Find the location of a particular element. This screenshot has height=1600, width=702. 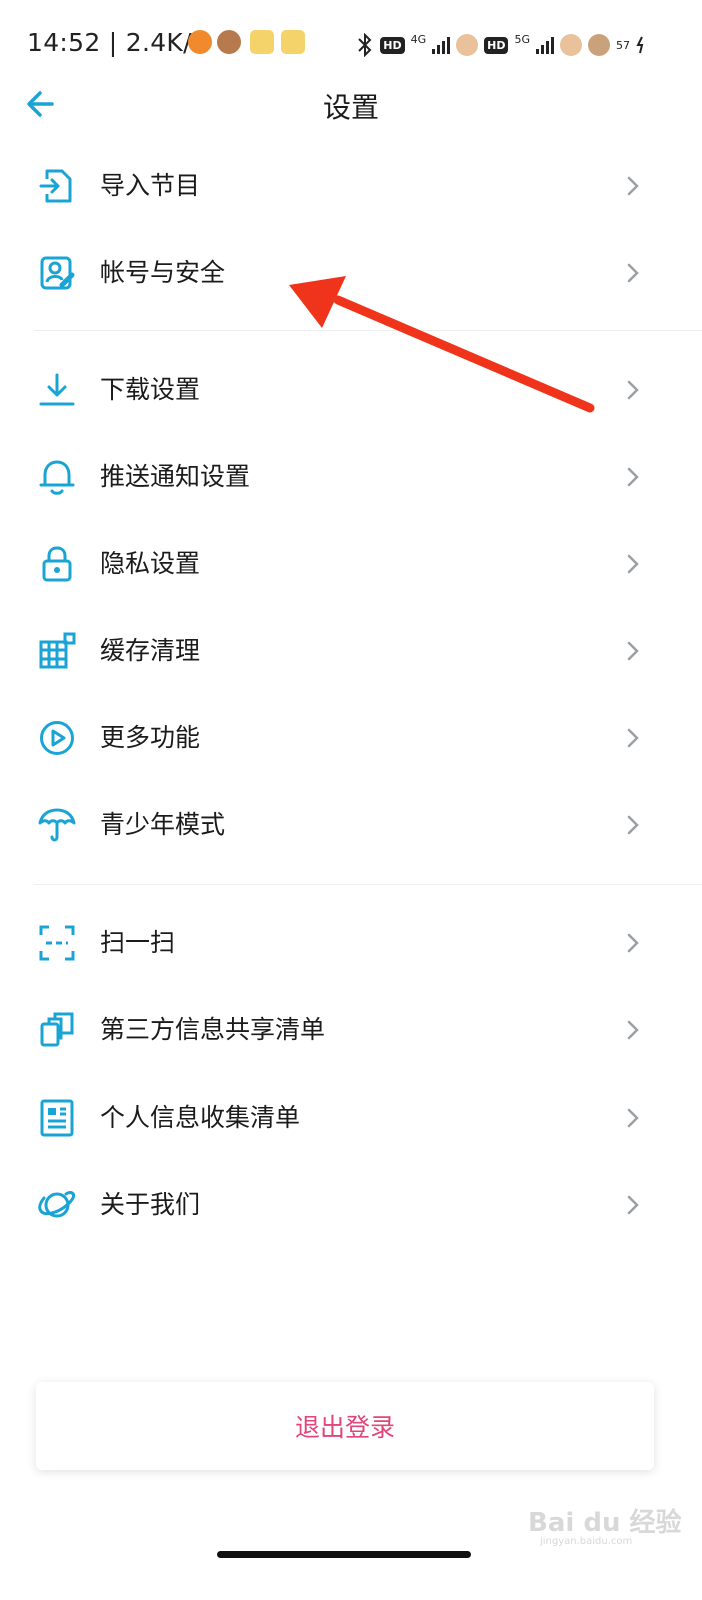

watermark-url: jingyan.baidu.com is located at coordinates (586, 1541).